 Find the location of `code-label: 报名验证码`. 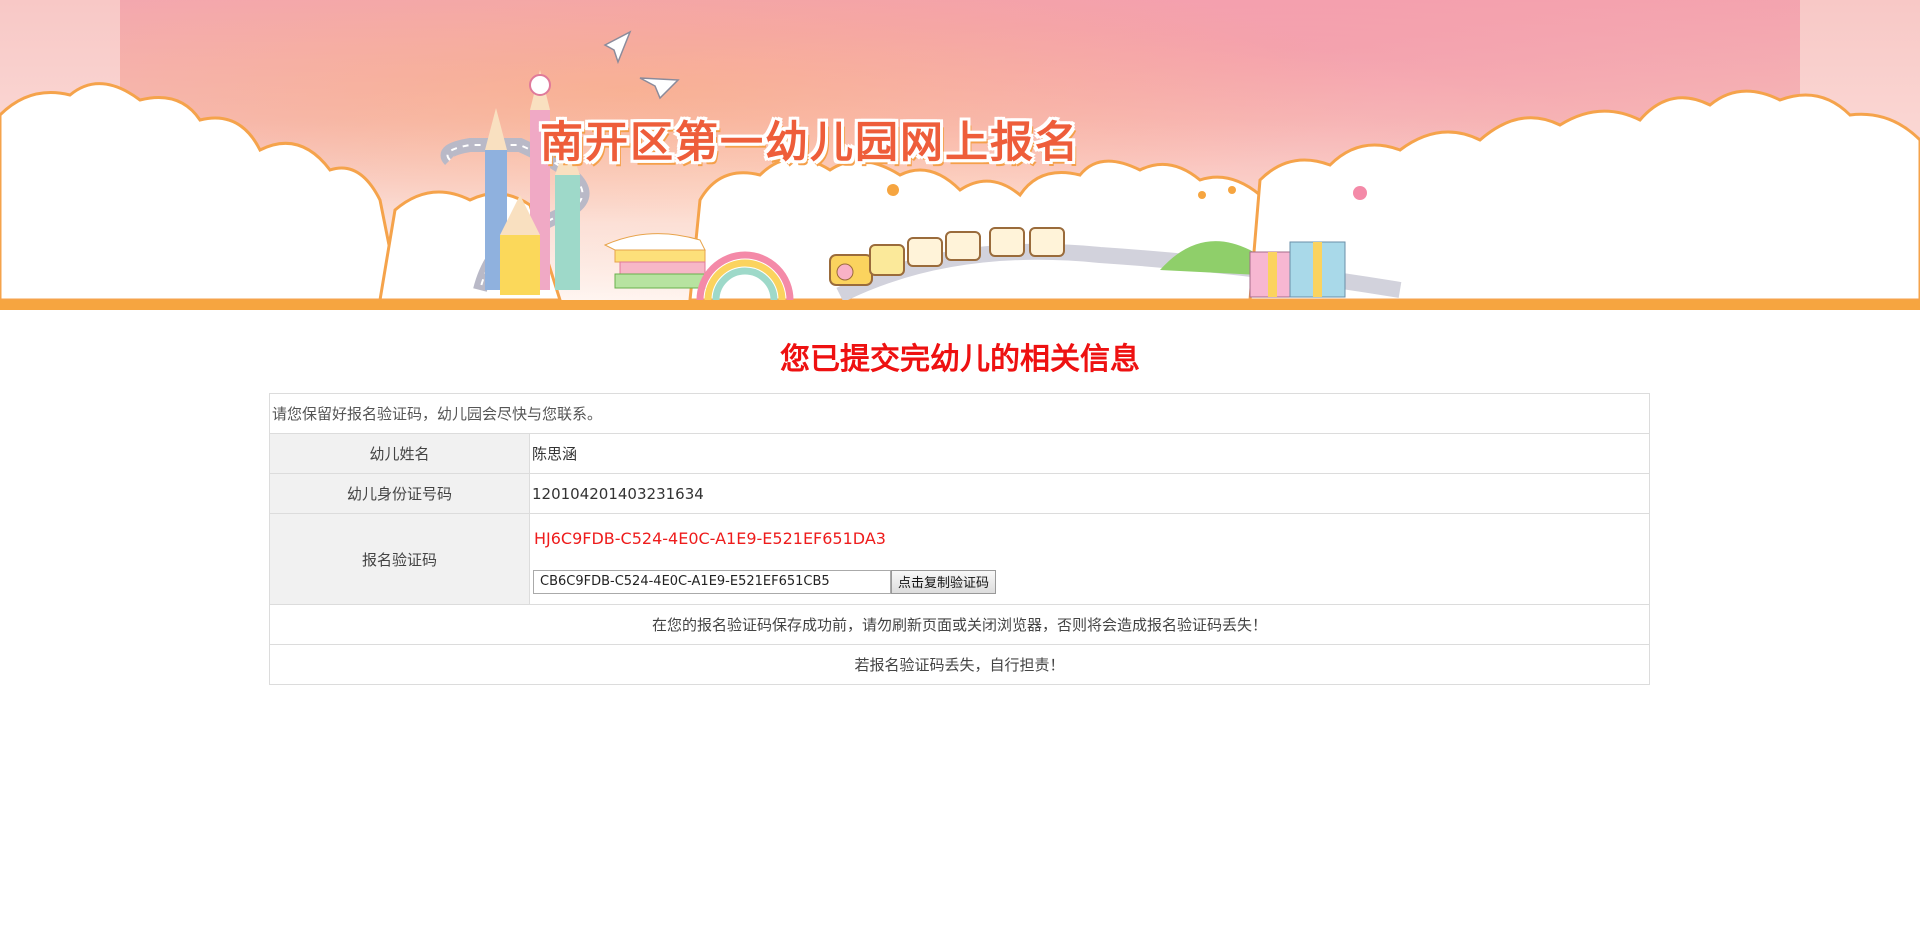

code-label: 报名验证码 is located at coordinates (399, 559).